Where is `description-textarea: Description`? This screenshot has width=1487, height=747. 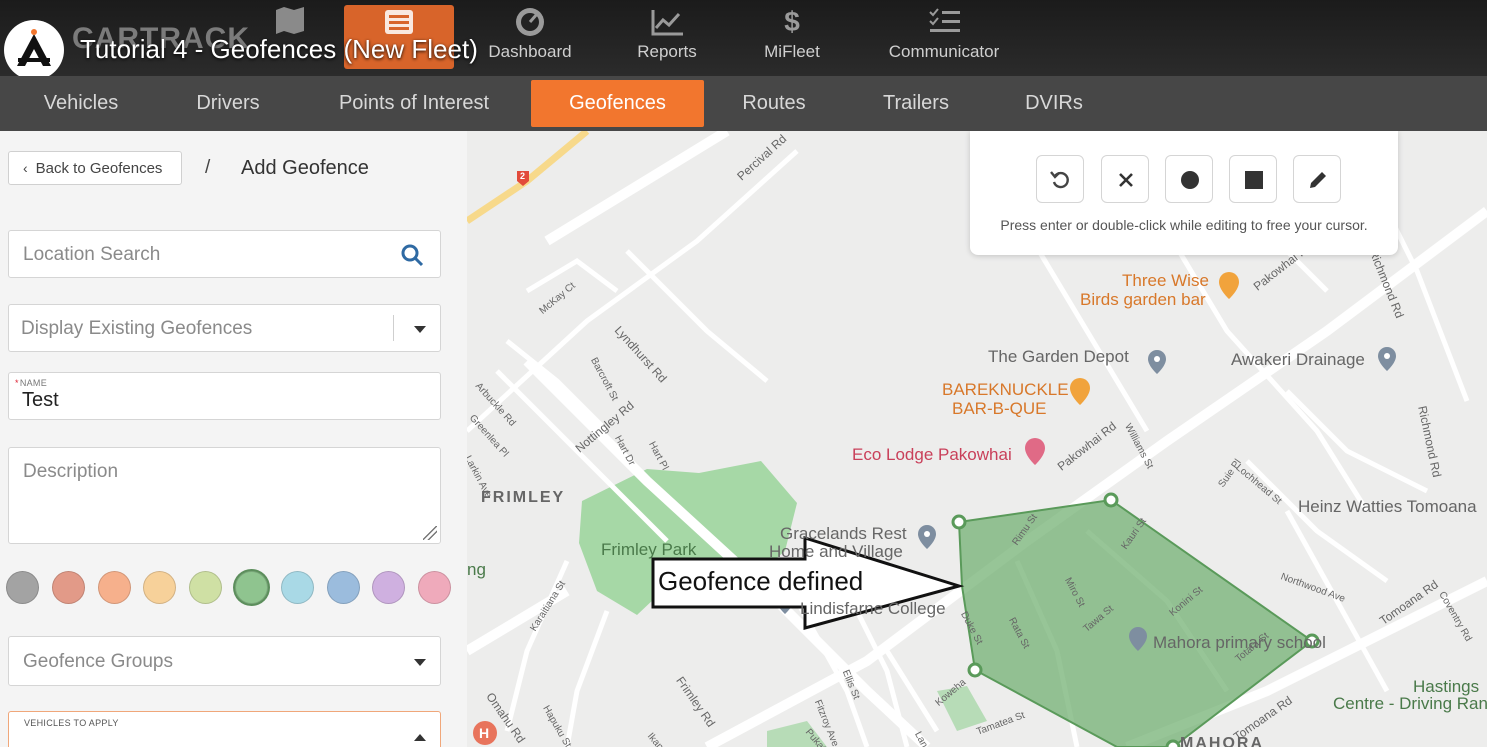
description-textarea: Description is located at coordinates (224, 495).